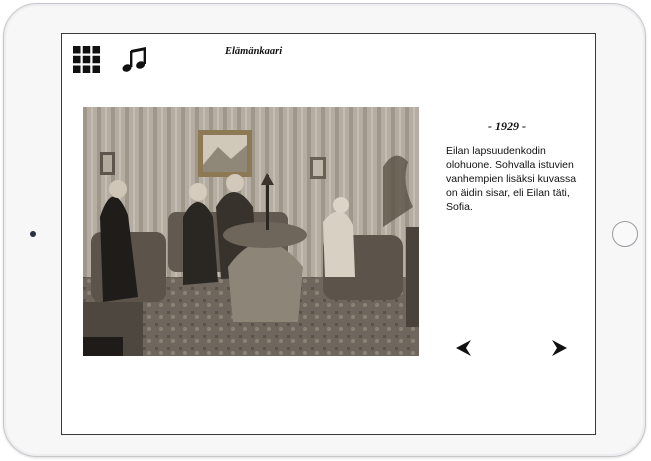 The height and width of the screenshot is (461, 651). Describe the element at coordinates (86, 59) in the screenshot. I see `grid-menu-icon` at that location.